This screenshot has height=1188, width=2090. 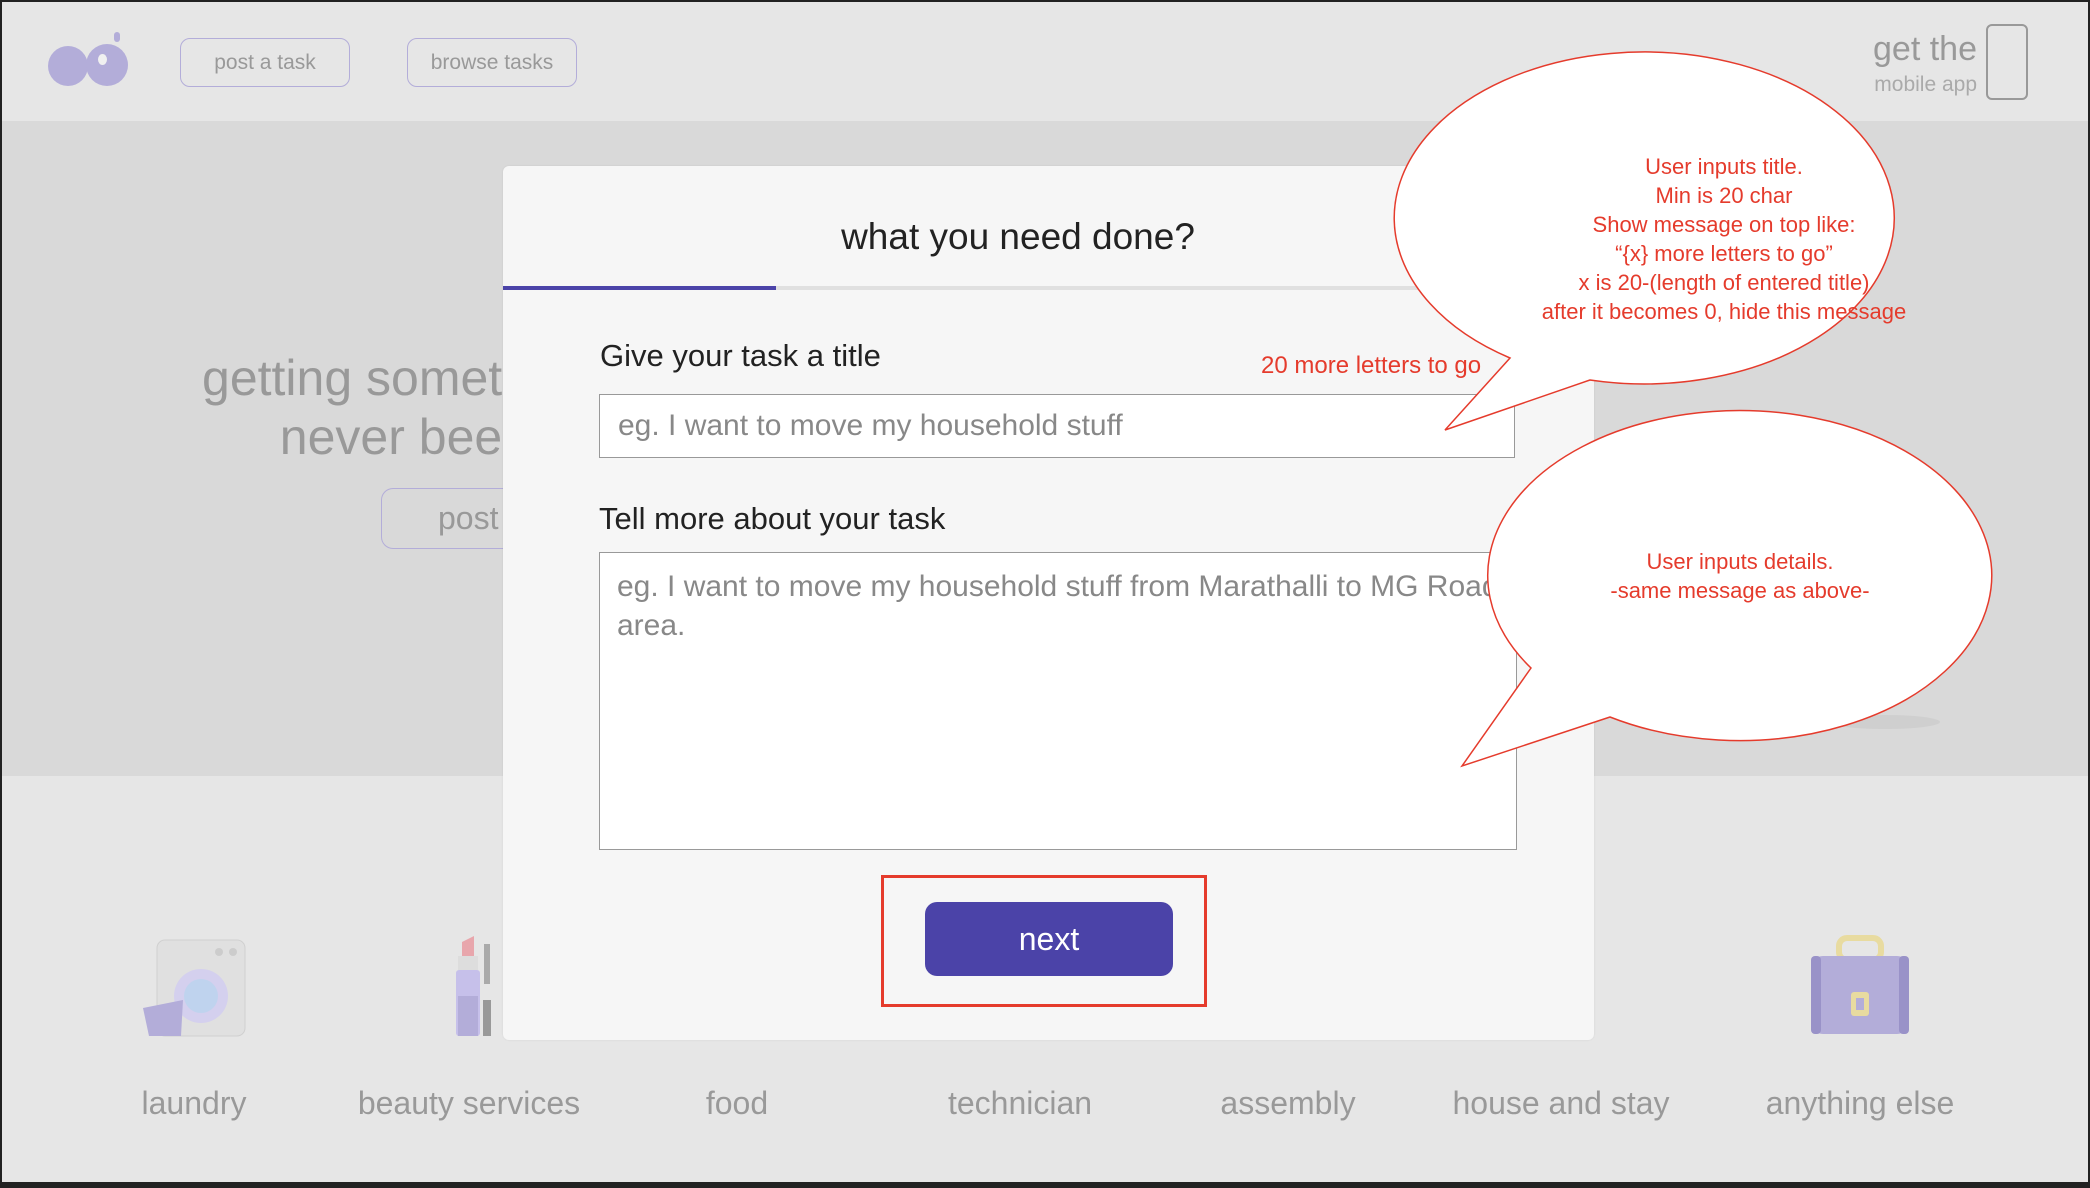 What do you see at coordinates (1724, 195) in the screenshot?
I see `title-note-line: Min is 20 char` at bounding box center [1724, 195].